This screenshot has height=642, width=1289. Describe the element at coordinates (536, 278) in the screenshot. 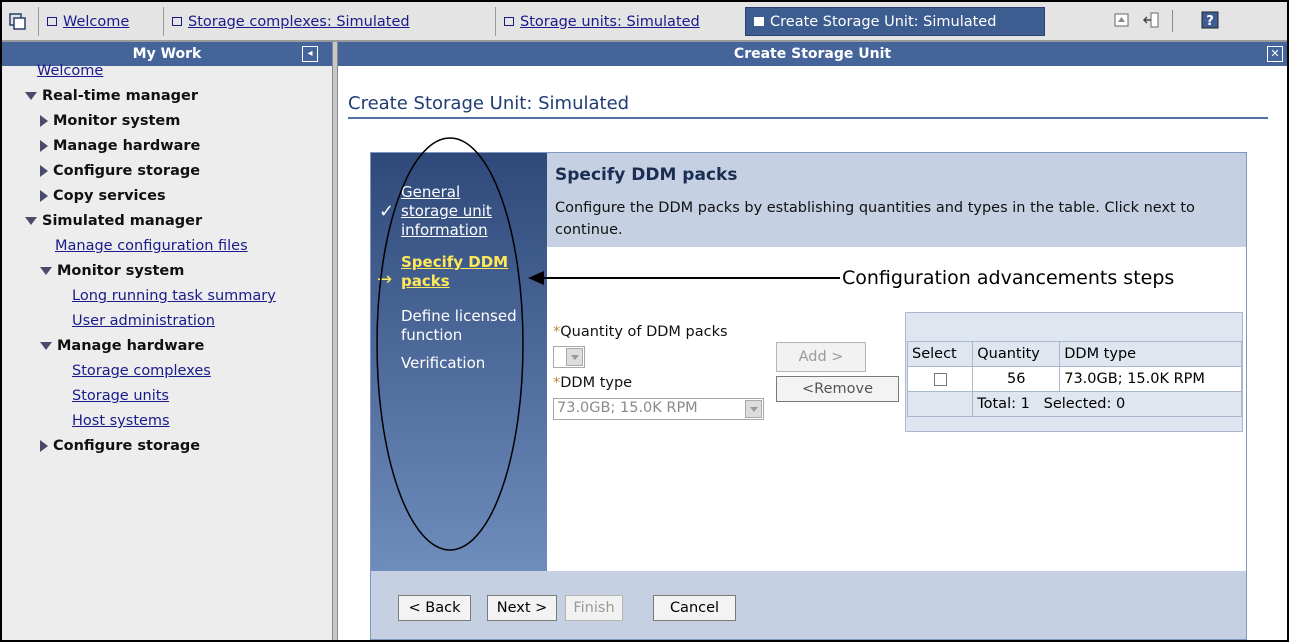

I see `annotation-arrowhead` at that location.